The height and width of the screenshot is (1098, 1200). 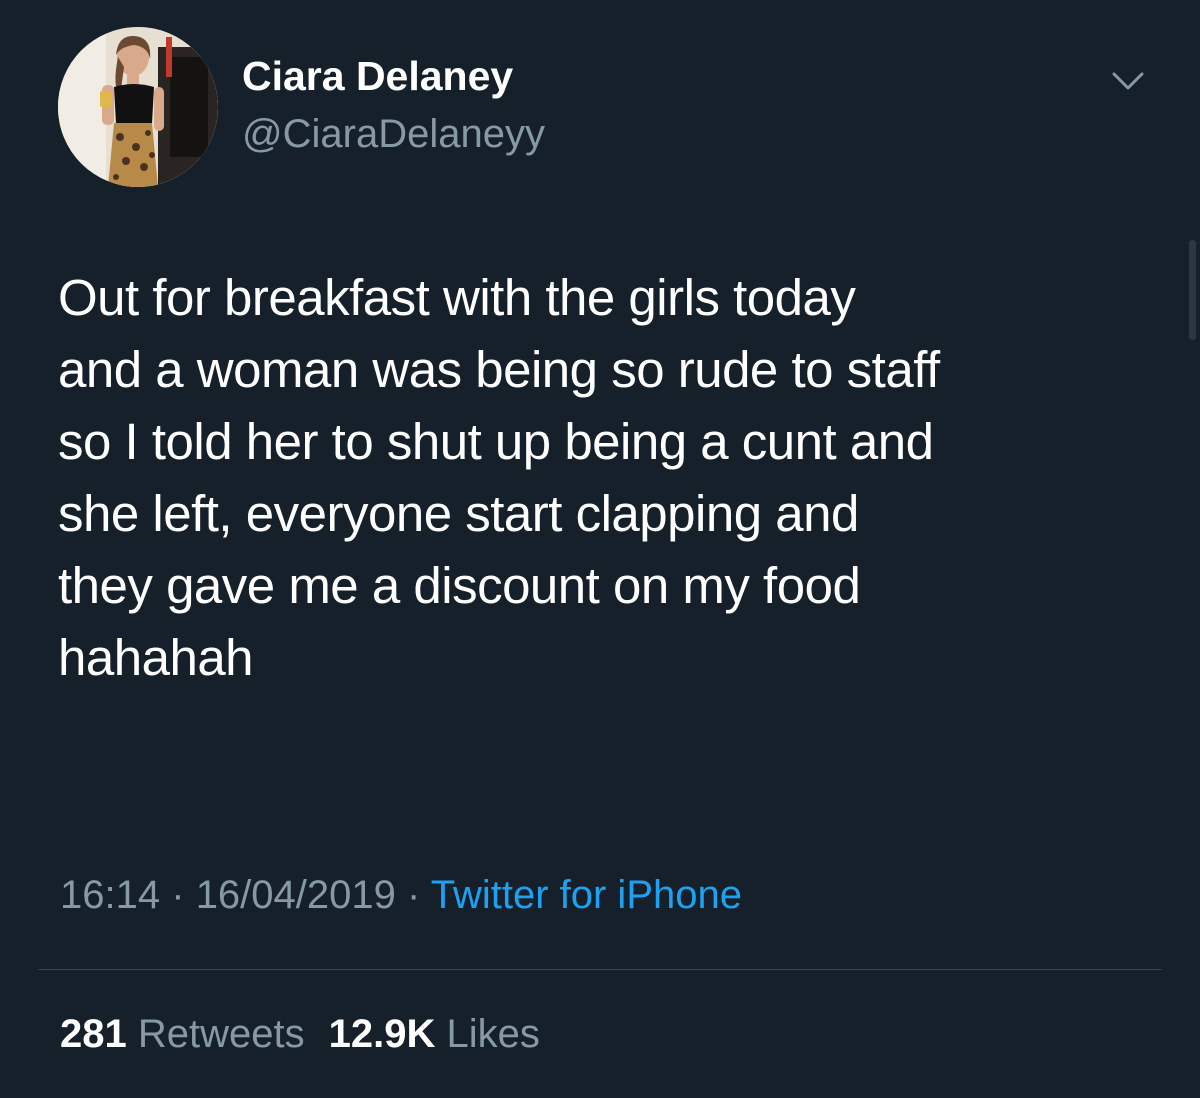 I want to click on tweet-text-line: Out for breakfast with the girls today, so click(x=457, y=297).